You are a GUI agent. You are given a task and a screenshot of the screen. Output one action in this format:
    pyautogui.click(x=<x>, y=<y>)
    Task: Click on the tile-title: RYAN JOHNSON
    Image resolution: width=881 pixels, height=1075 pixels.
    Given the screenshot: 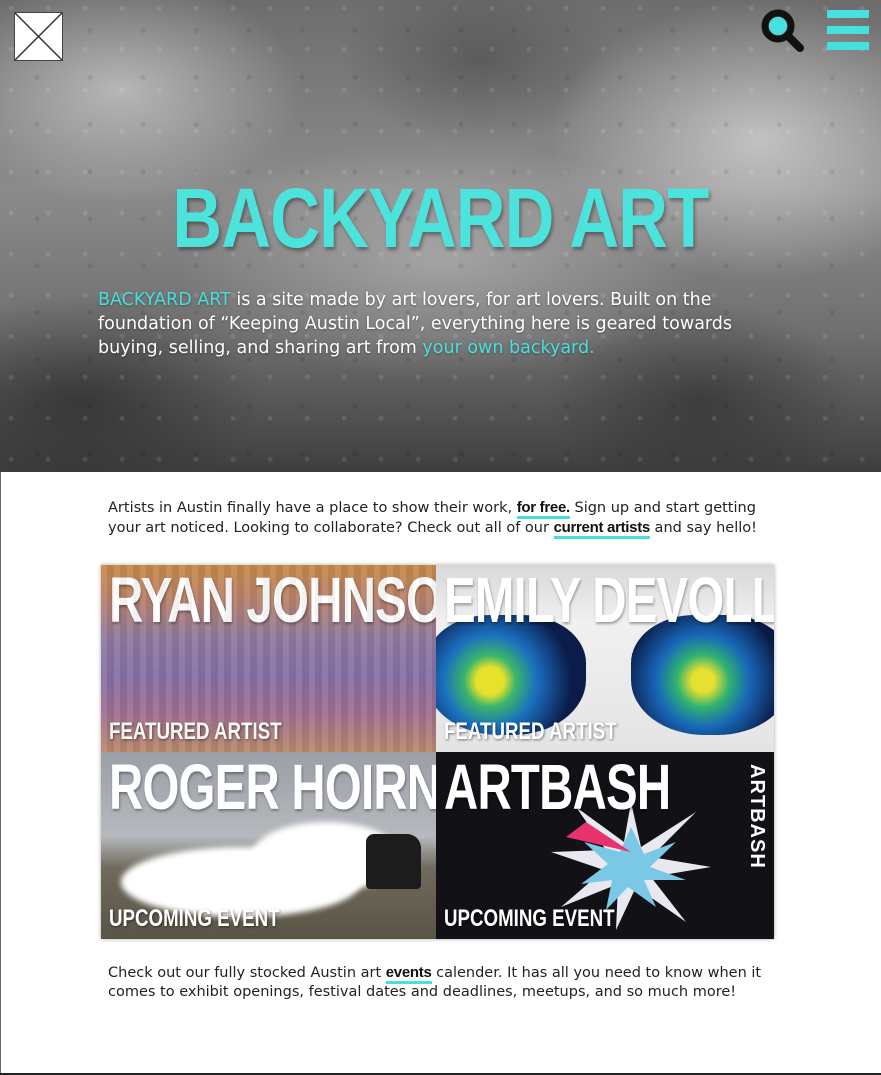 What is the action you would take?
    pyautogui.click(x=272, y=600)
    